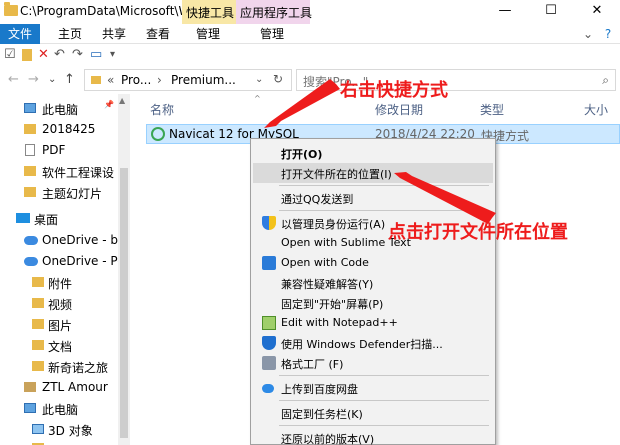 The height and width of the screenshot is (445, 620). What do you see at coordinates (478, 232) in the screenshot?
I see `annotation-click-open-location: 点击打开文件所在位置` at bounding box center [478, 232].